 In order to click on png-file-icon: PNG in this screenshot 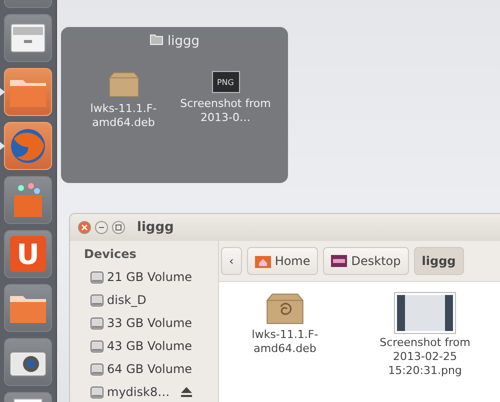, I will do `click(226, 82)`.